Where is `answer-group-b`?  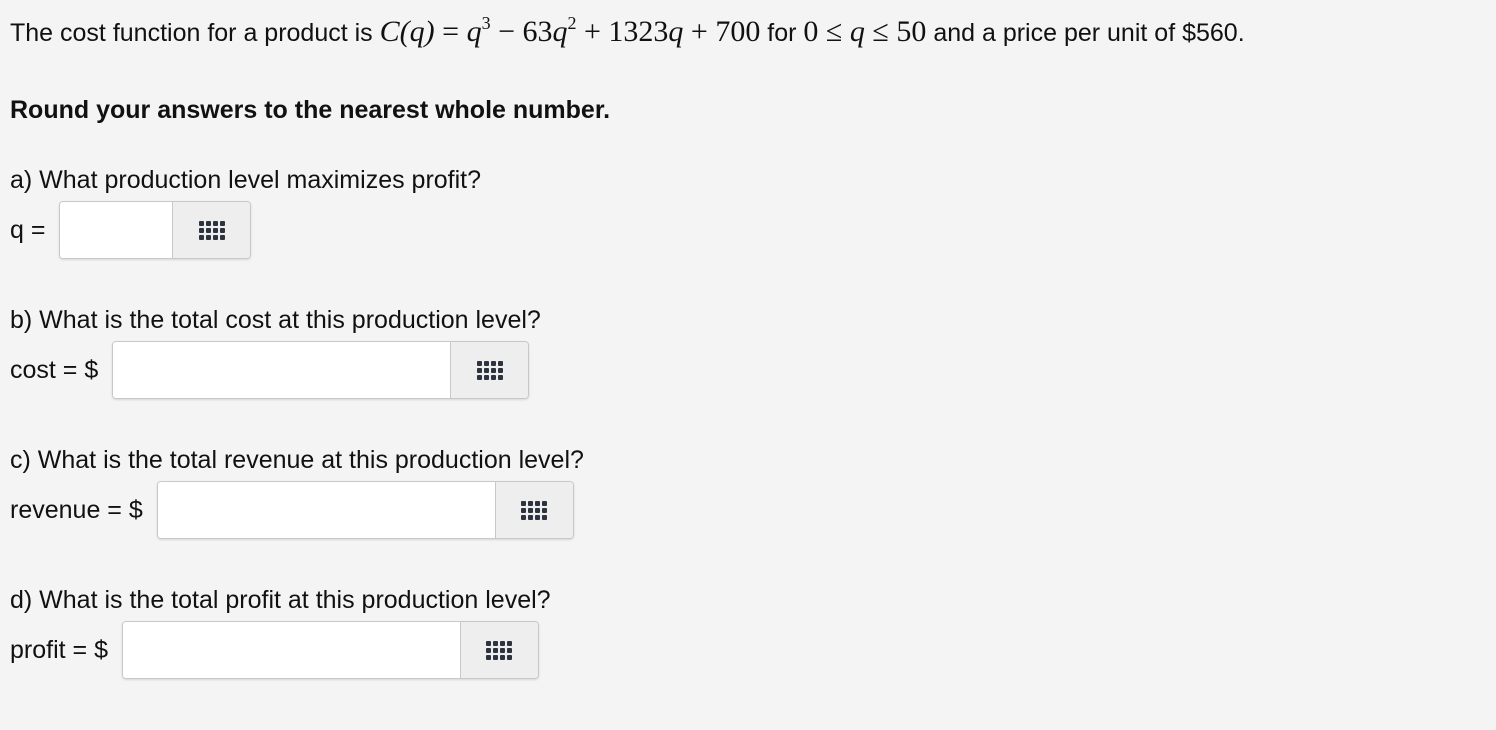 answer-group-b is located at coordinates (321, 370).